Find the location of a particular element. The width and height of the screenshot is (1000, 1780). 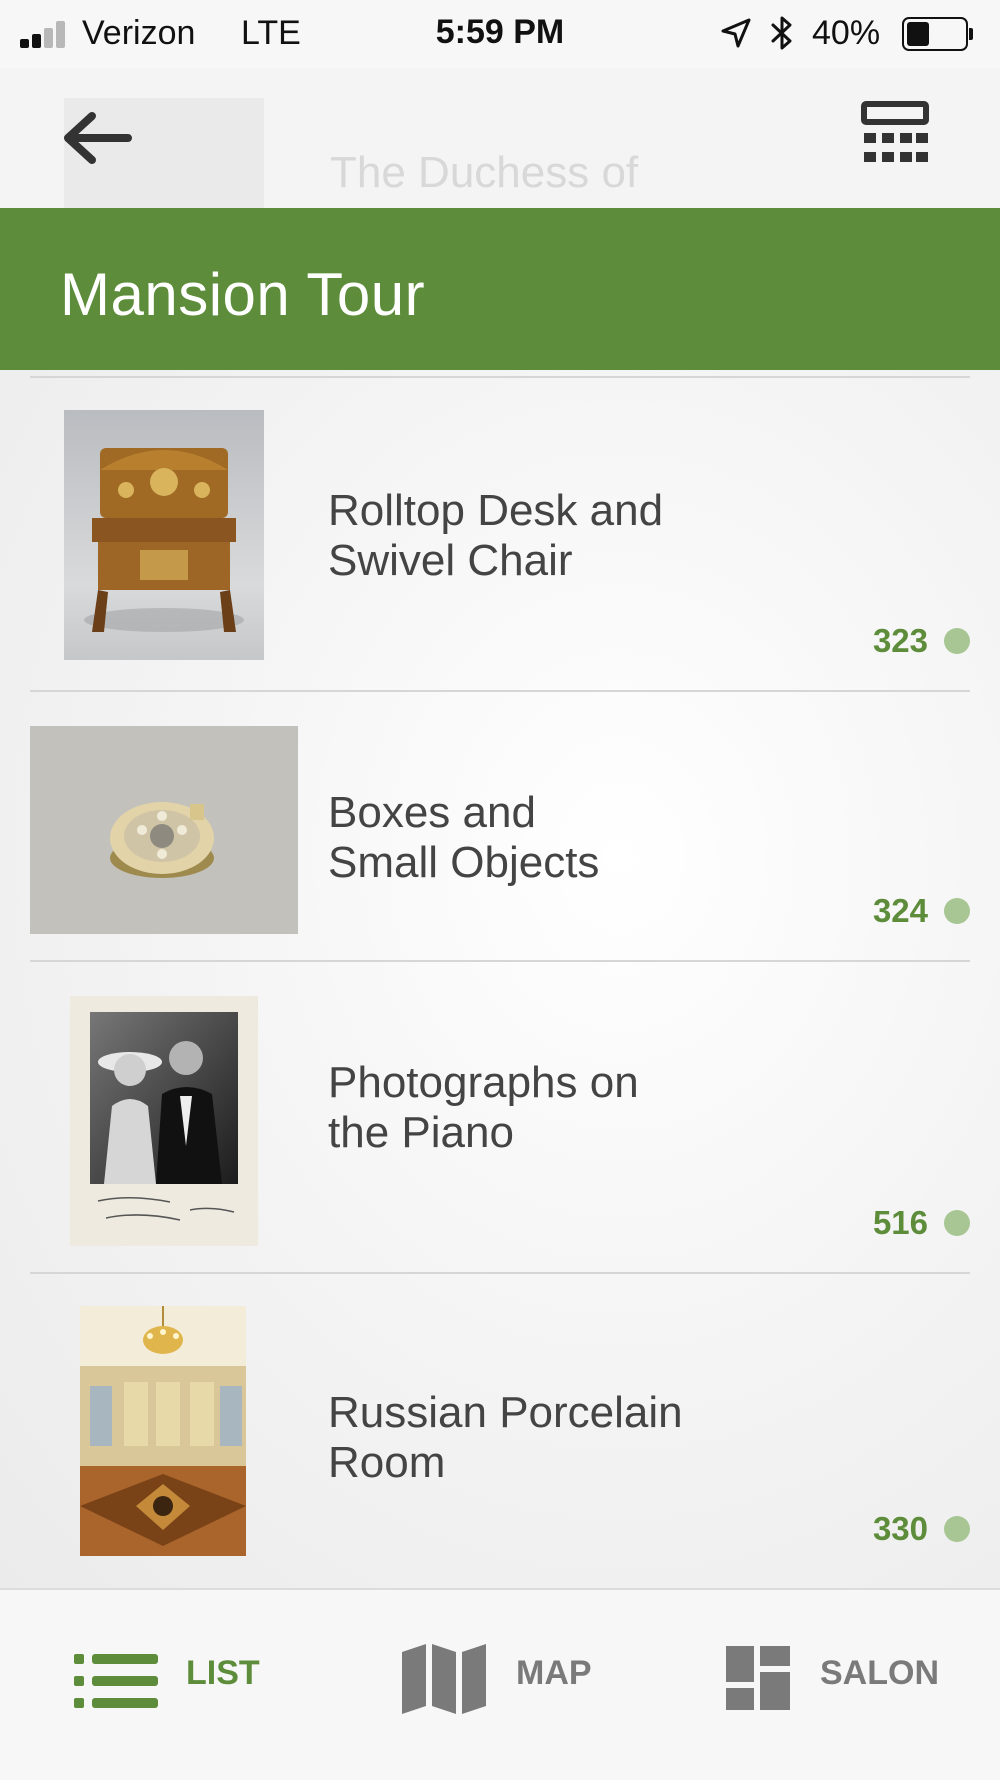

rolltop-desk-thumbnail is located at coordinates (164, 535).